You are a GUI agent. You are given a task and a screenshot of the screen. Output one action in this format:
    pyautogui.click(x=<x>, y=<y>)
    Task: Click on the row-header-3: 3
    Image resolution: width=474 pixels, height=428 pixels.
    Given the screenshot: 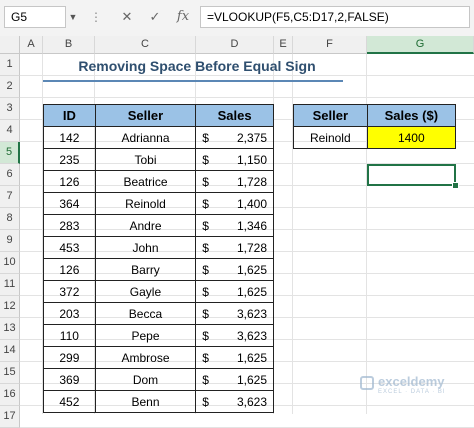 What is the action you would take?
    pyautogui.click(x=10, y=109)
    